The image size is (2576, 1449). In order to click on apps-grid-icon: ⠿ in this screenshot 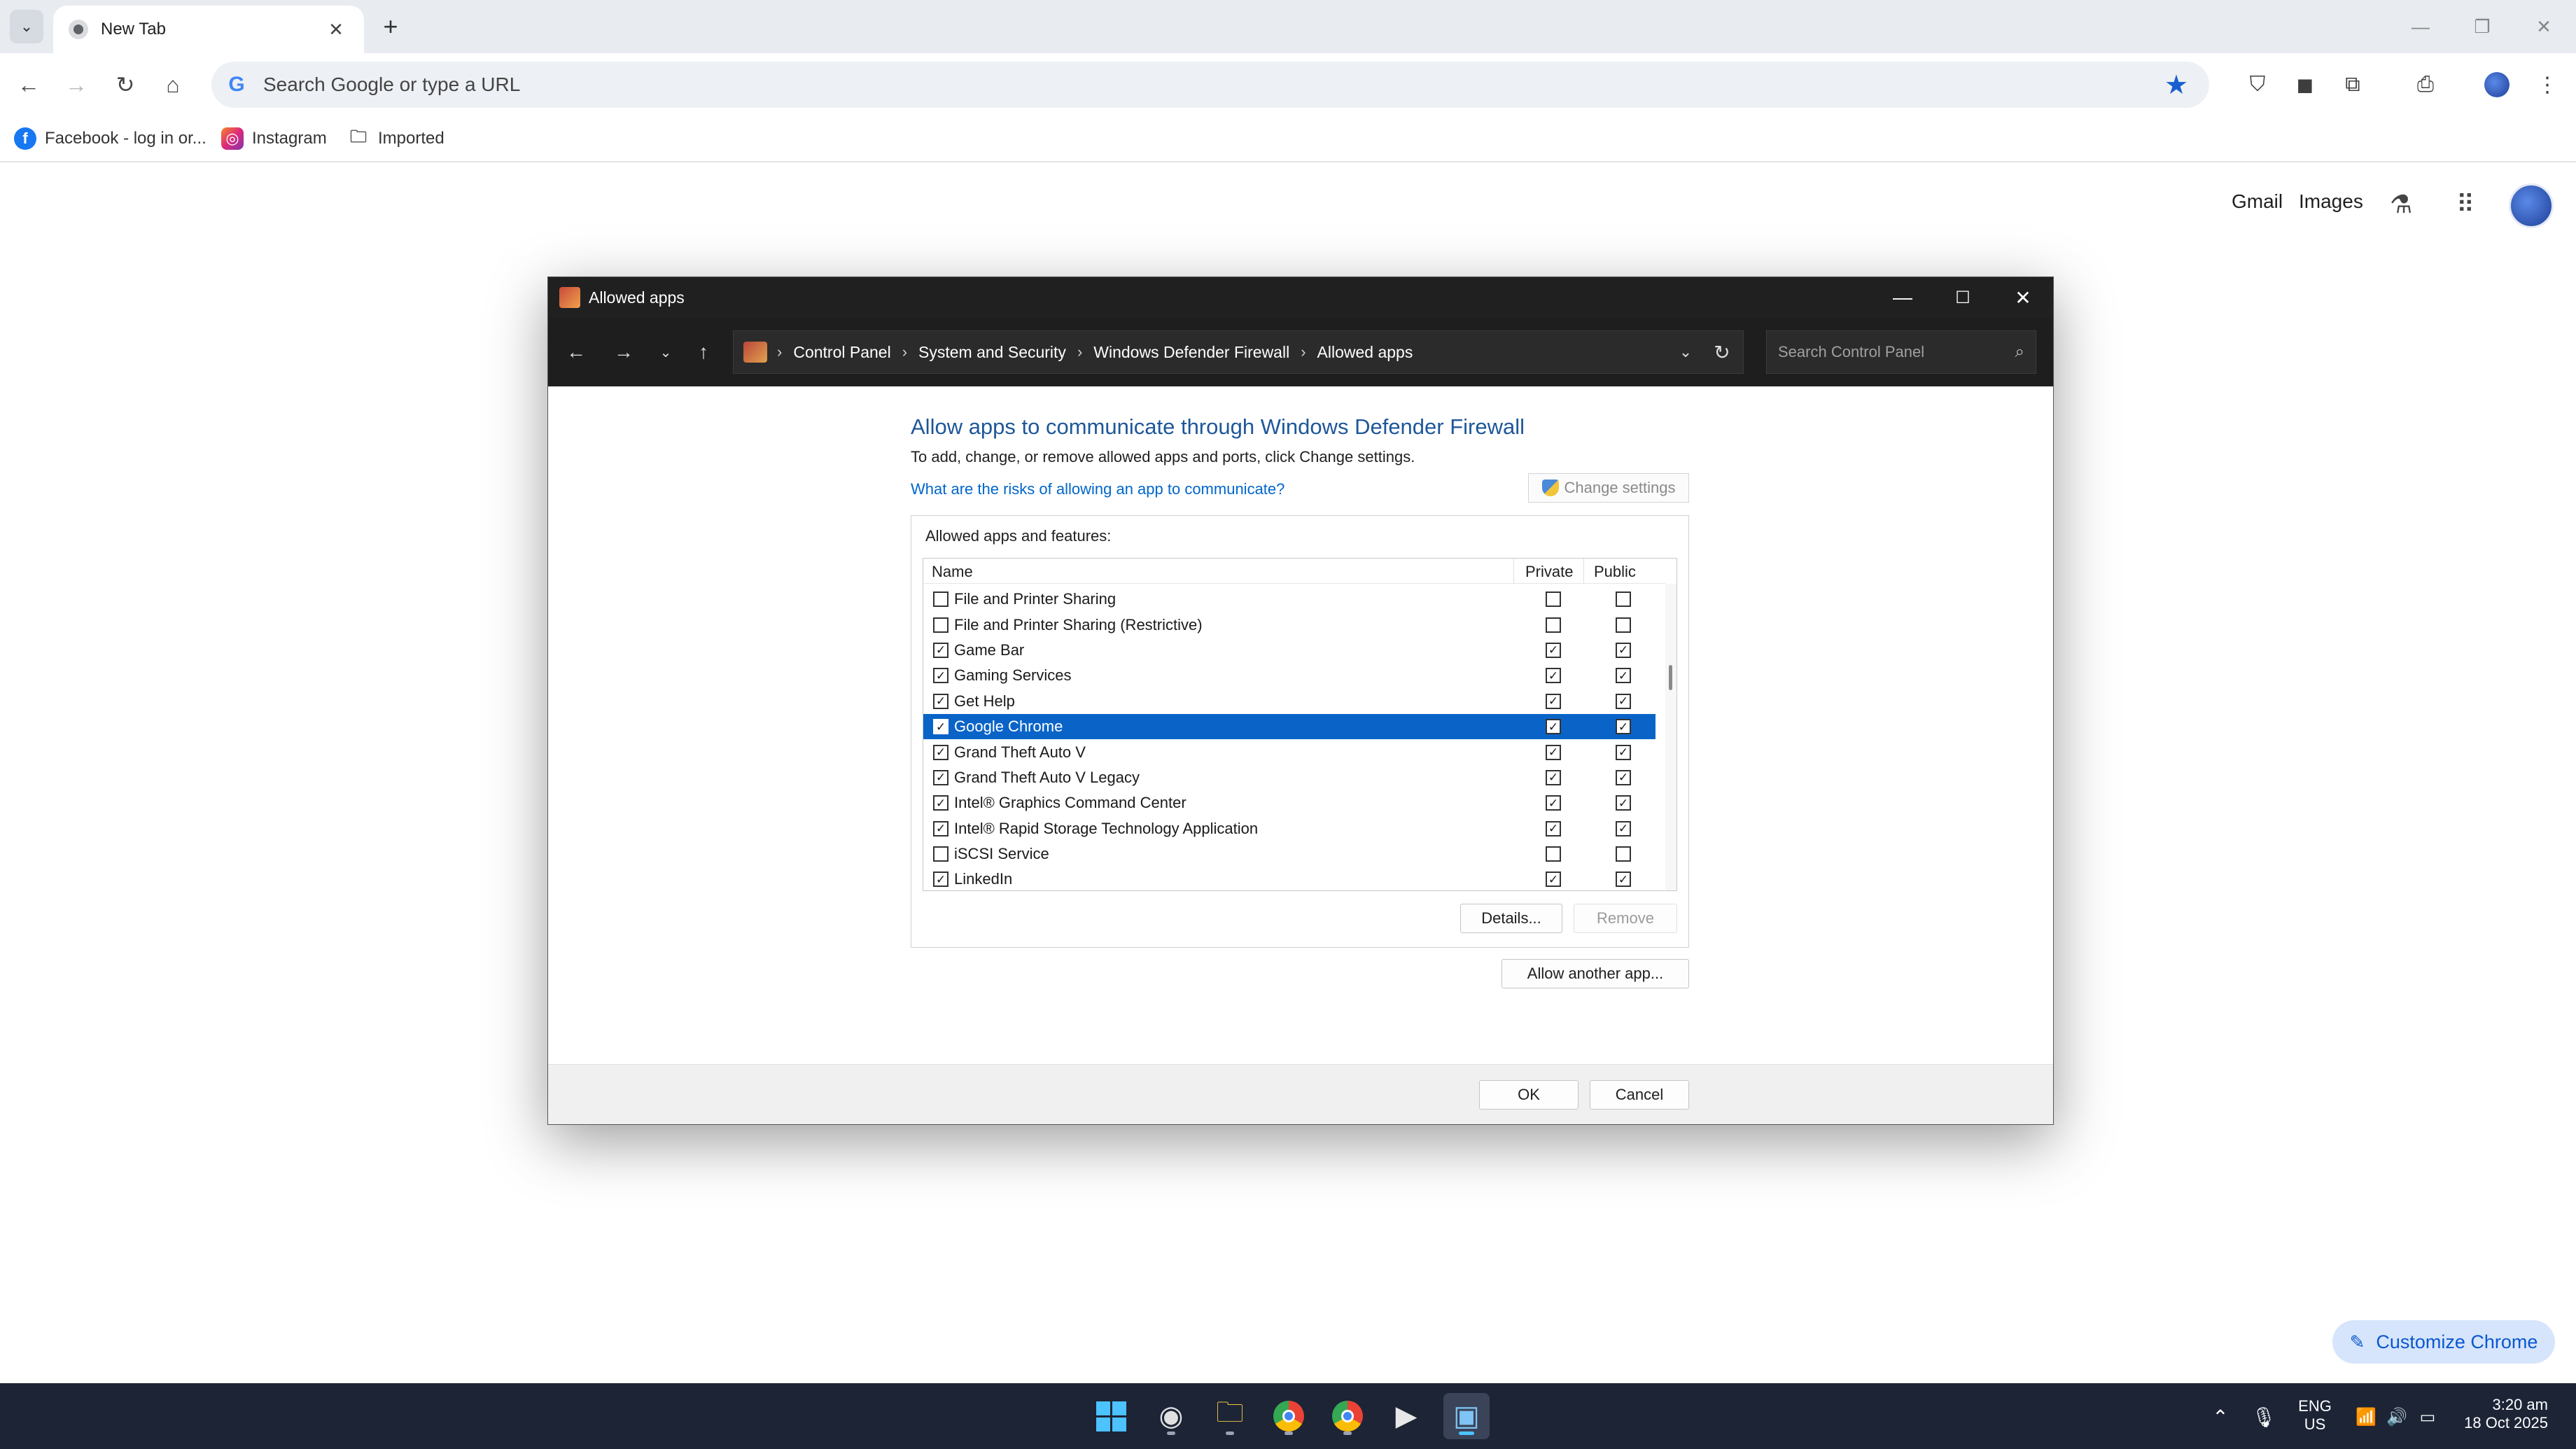, I will do `click(2465, 204)`.